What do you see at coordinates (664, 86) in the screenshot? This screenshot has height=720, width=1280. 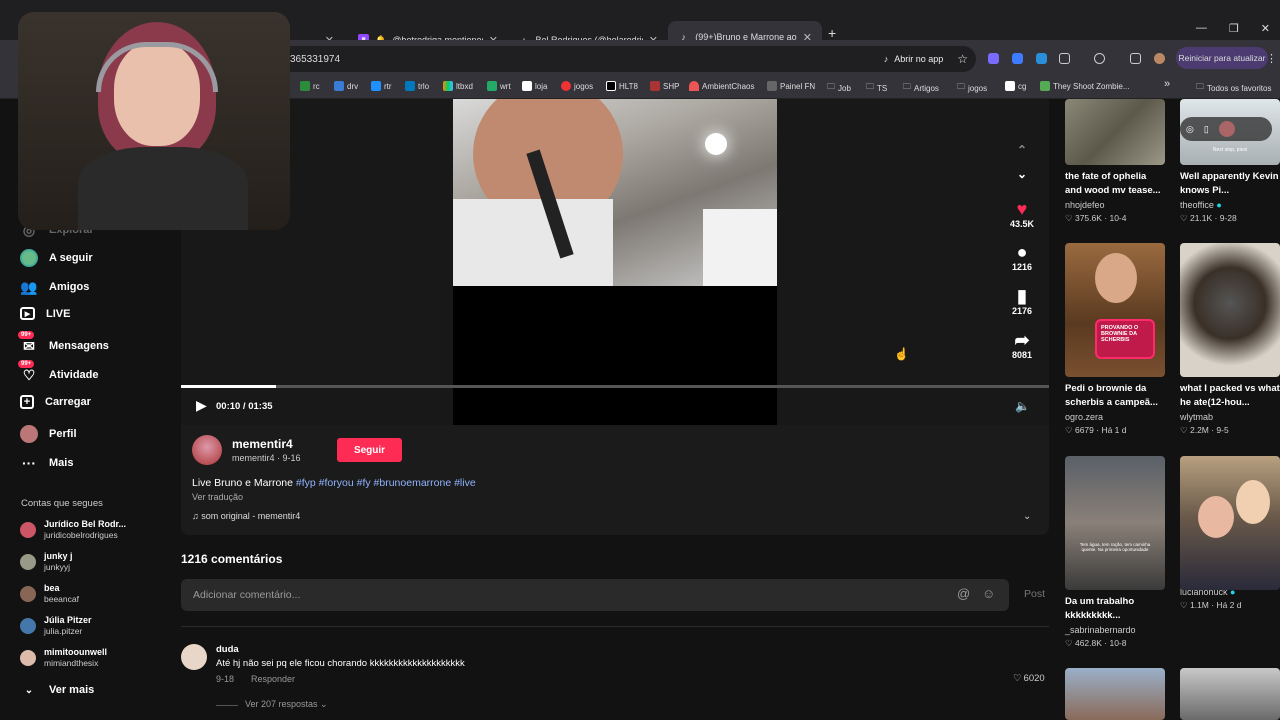 I see `bookmark-item: SHP` at bounding box center [664, 86].